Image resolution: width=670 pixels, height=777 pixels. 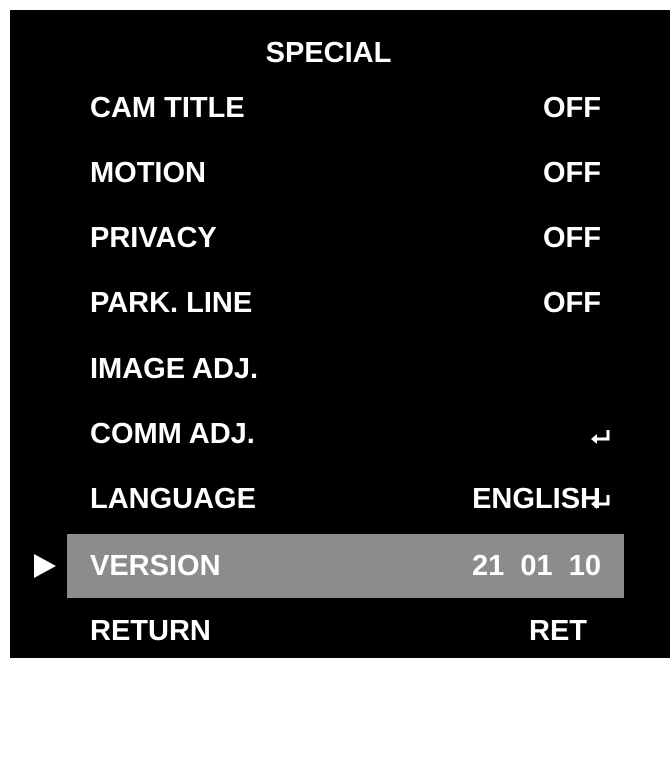 I want to click on value-text: 21 01 10, so click(x=536, y=566).